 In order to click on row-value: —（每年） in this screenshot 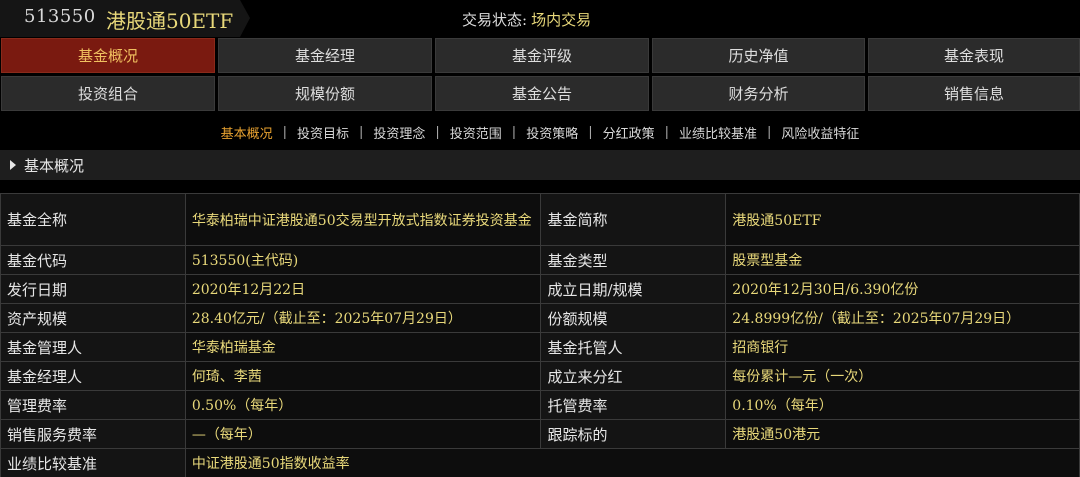, I will do `click(363, 434)`.